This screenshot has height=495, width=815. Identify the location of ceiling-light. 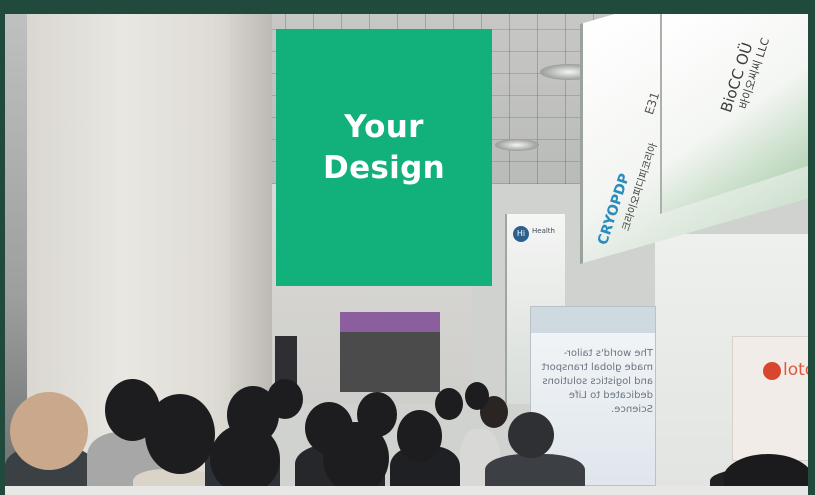
(517, 145).